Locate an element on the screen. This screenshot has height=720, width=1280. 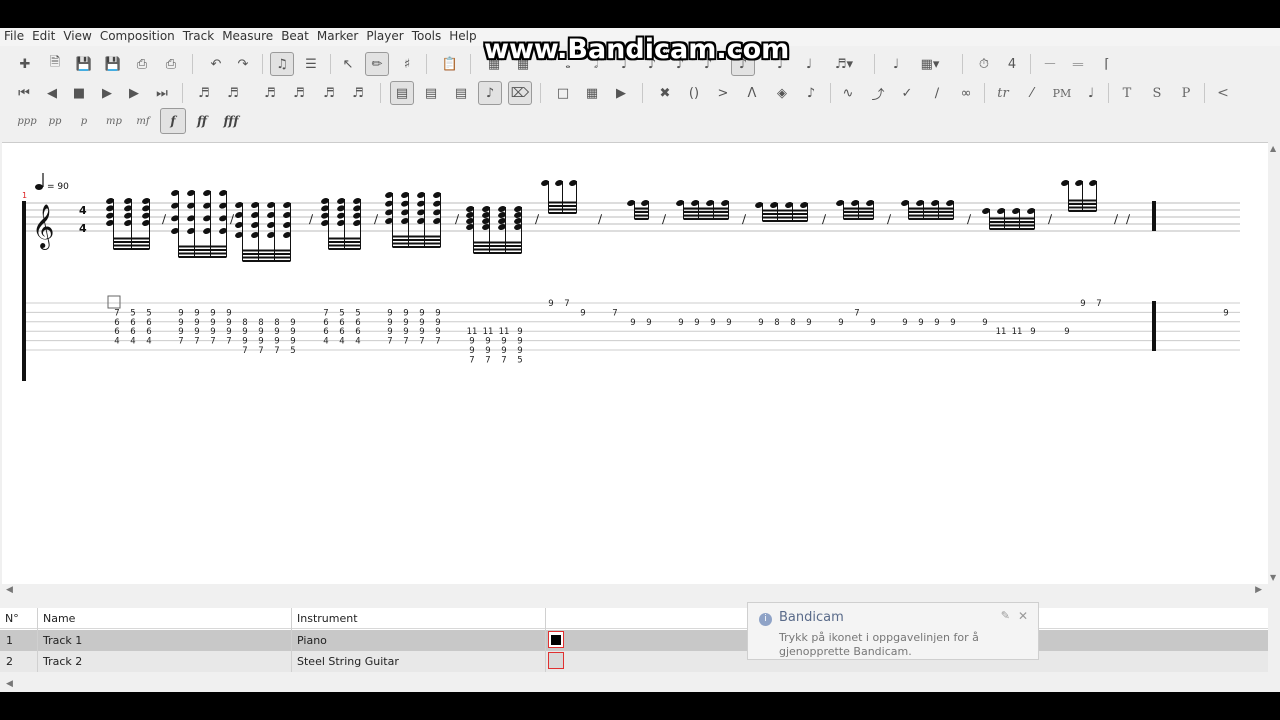
dynamic-mf-button: mf is located at coordinates (143, 121).